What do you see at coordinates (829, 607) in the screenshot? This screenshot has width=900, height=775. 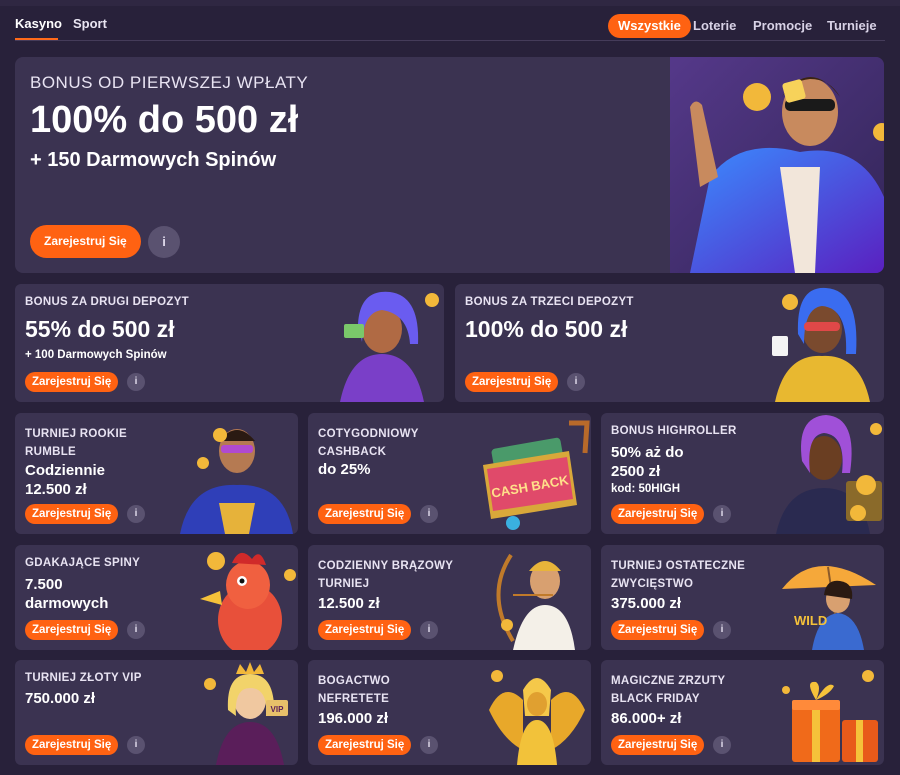 I see `umbrella-lady-illustration: WILD` at bounding box center [829, 607].